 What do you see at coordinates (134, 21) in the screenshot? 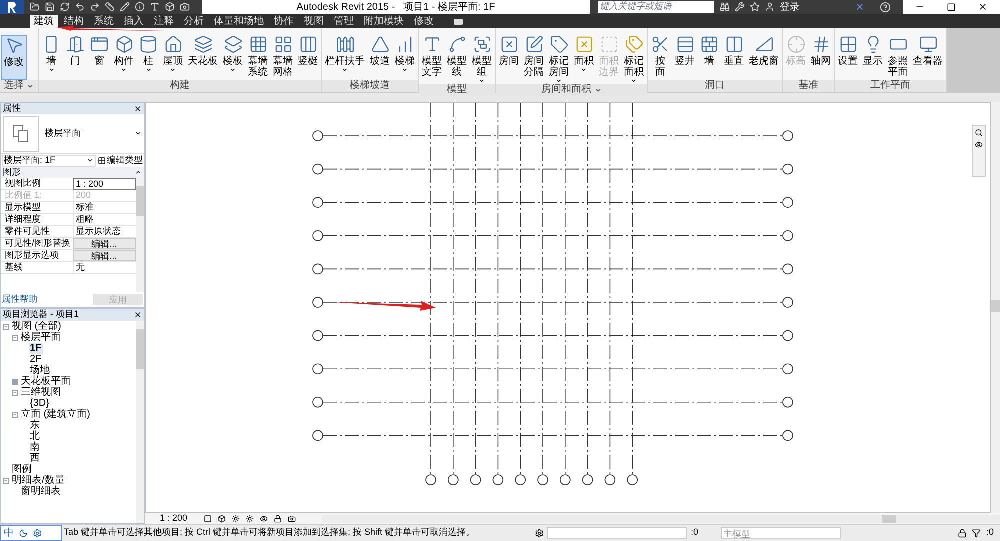
I see `ribbon-tab: 插入` at bounding box center [134, 21].